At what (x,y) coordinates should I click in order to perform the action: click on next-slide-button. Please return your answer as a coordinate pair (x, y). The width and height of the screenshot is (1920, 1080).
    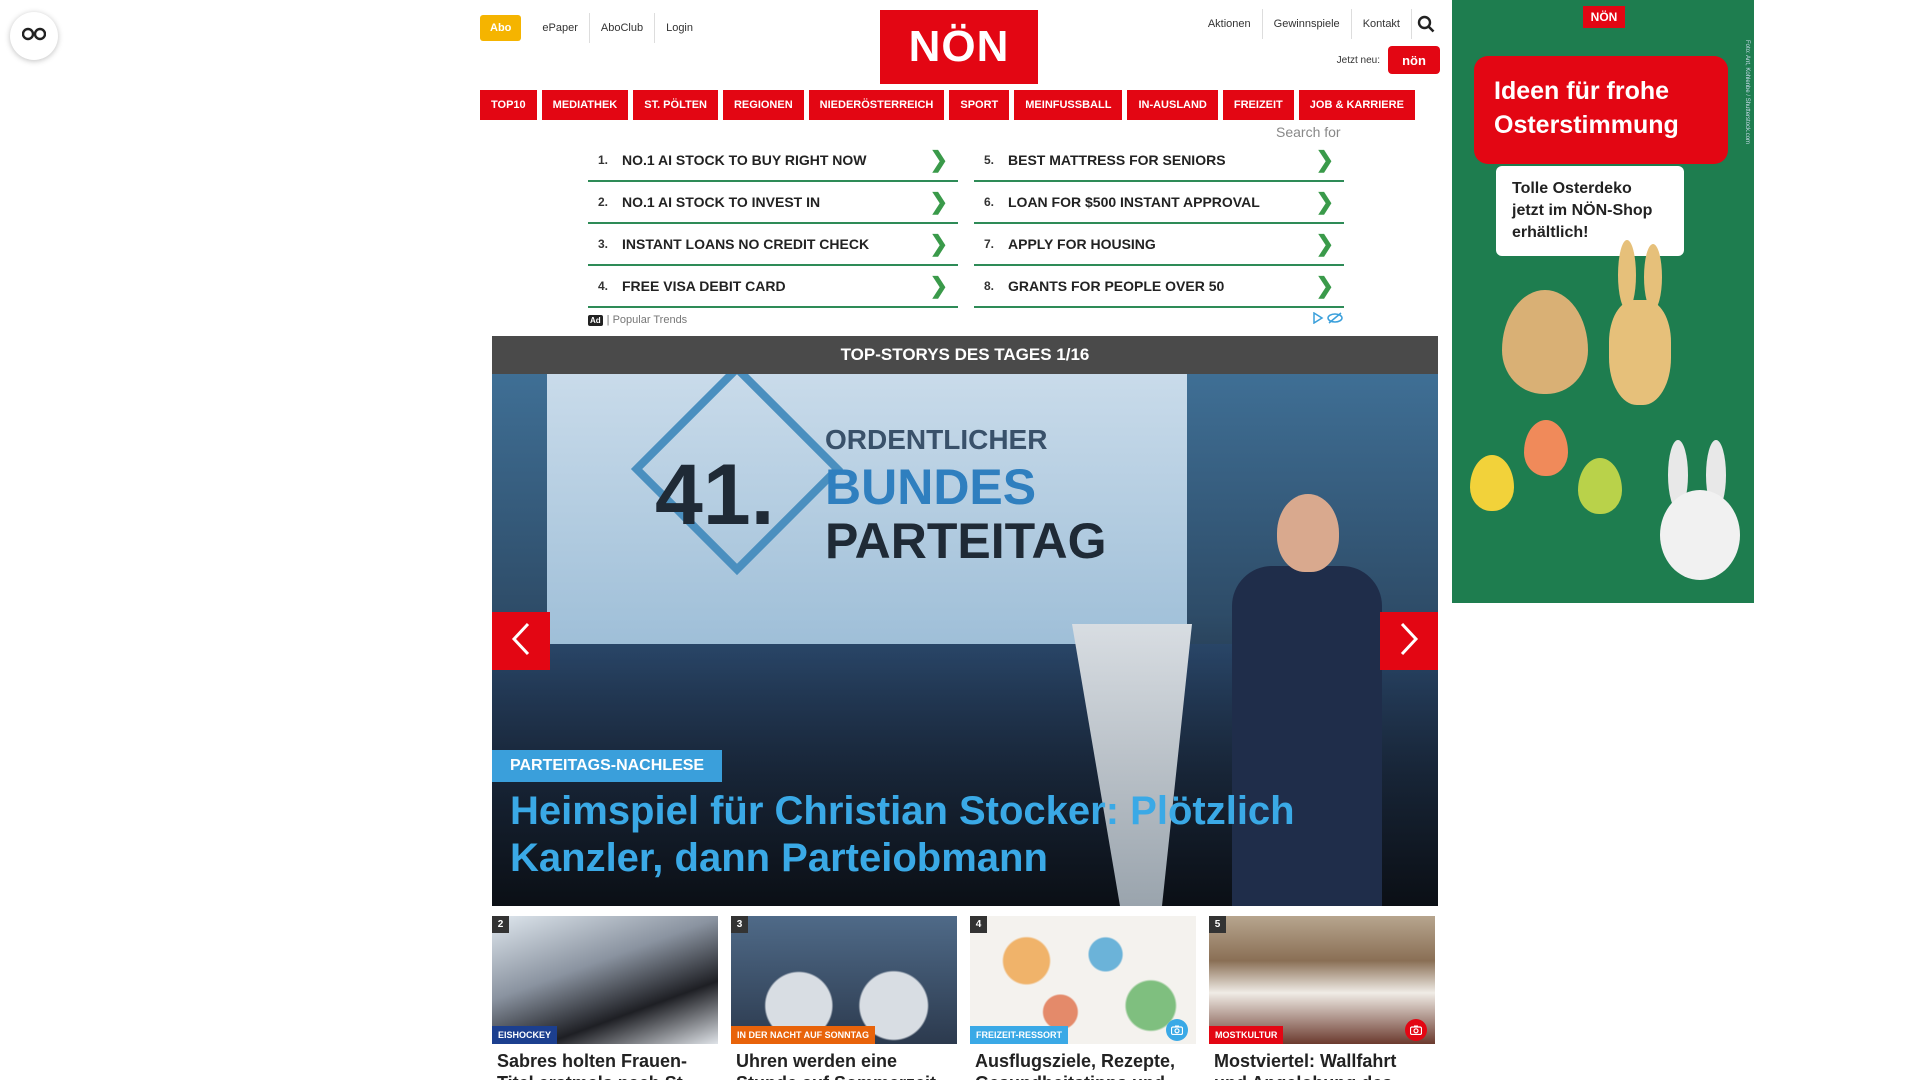
    Looking at the image, I should click on (1409, 641).